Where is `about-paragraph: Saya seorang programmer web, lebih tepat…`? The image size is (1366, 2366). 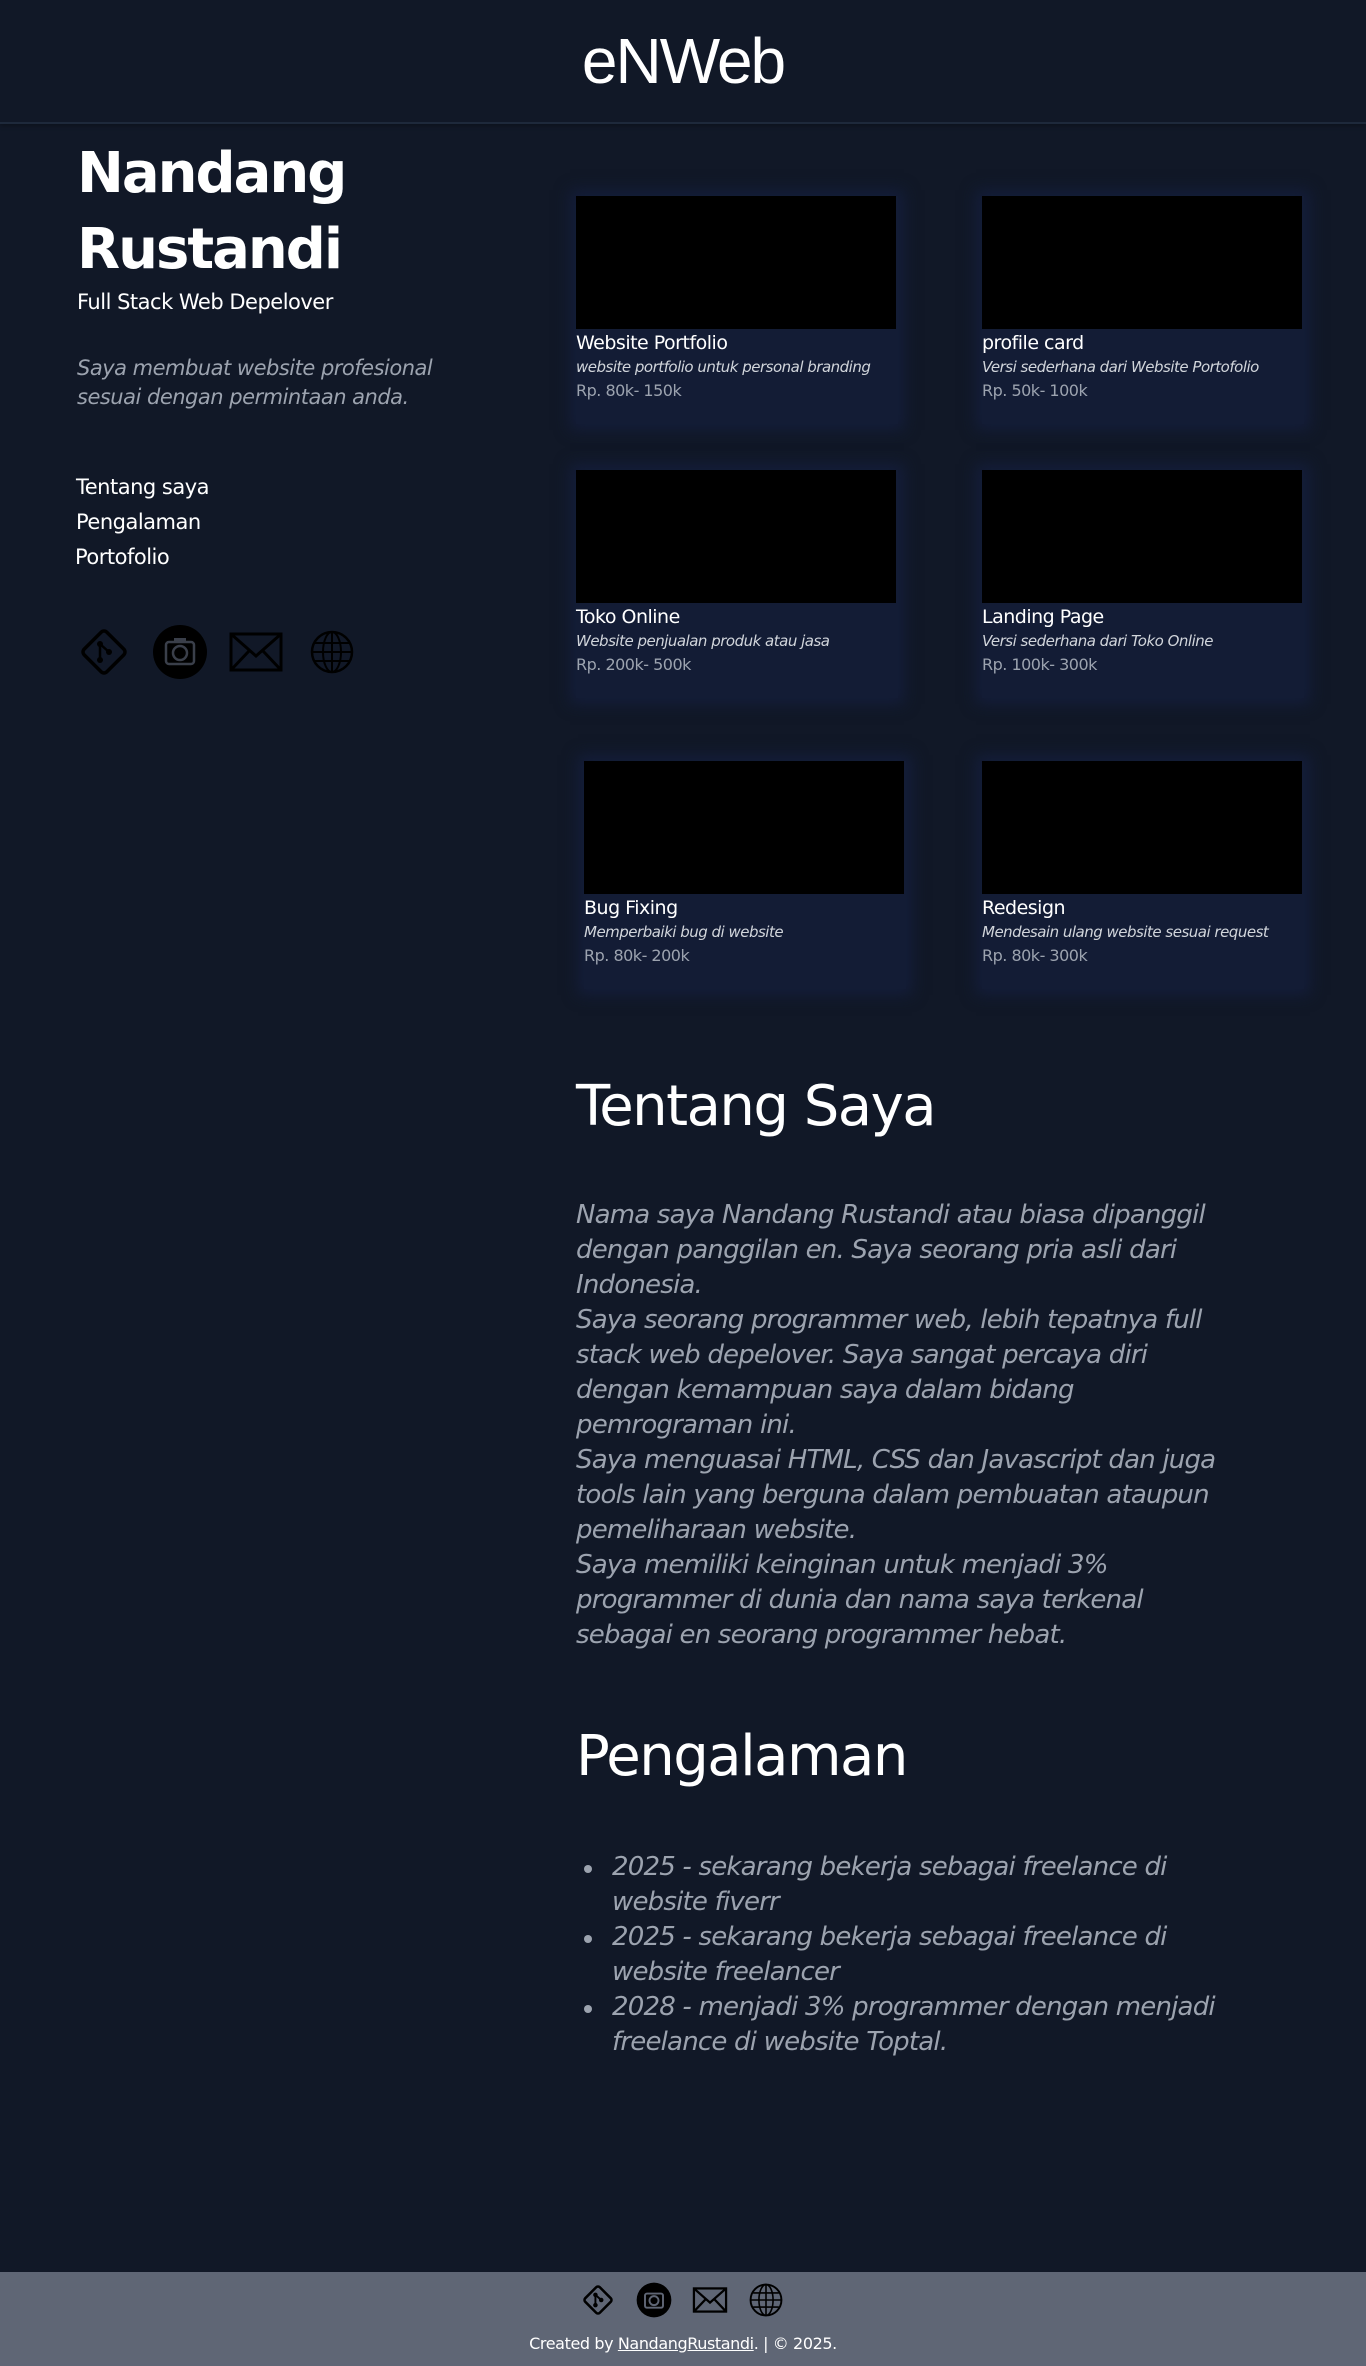 about-paragraph: Saya seorang programmer web, lebih tepat… is located at coordinates (889, 1372).